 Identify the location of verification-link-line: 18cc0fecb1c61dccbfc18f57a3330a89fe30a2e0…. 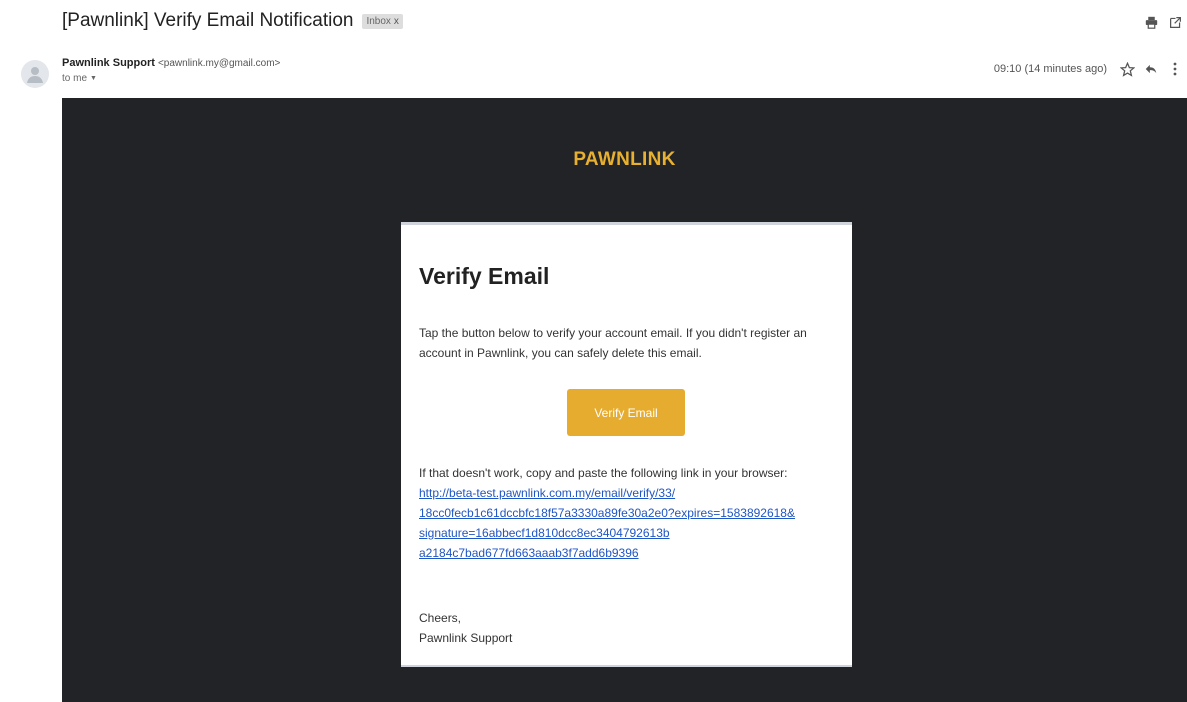
(607, 513).